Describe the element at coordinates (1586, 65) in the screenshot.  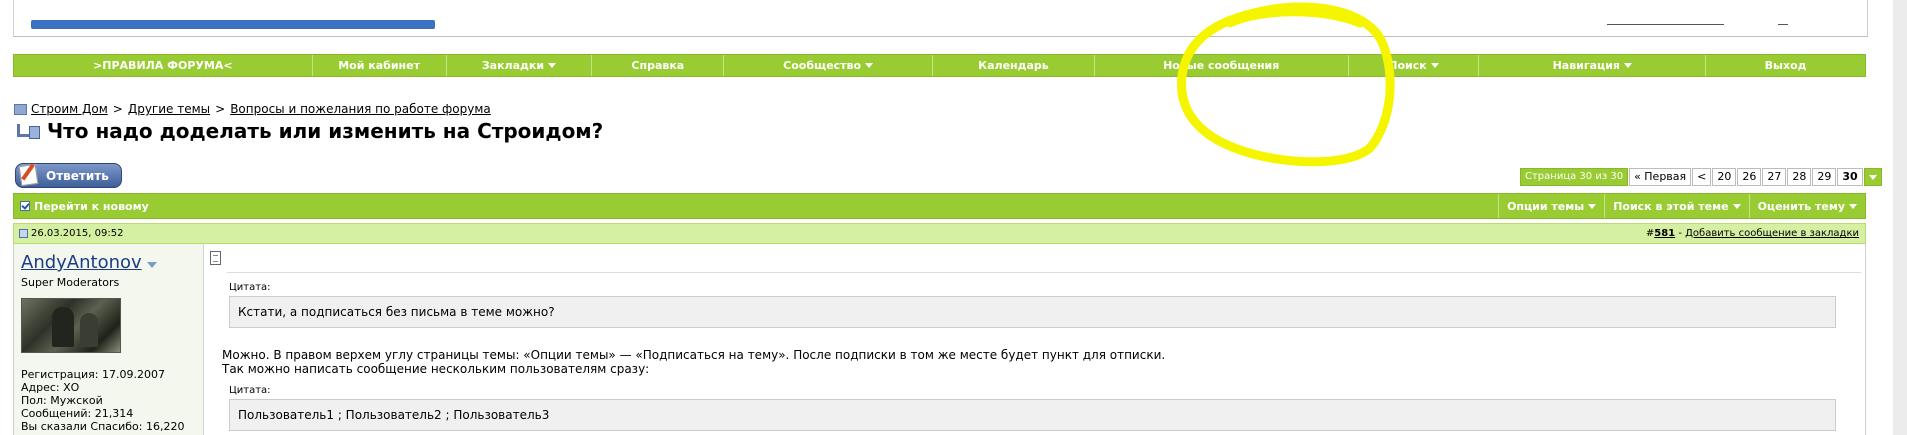
I see `nav-label: Навигация` at that location.